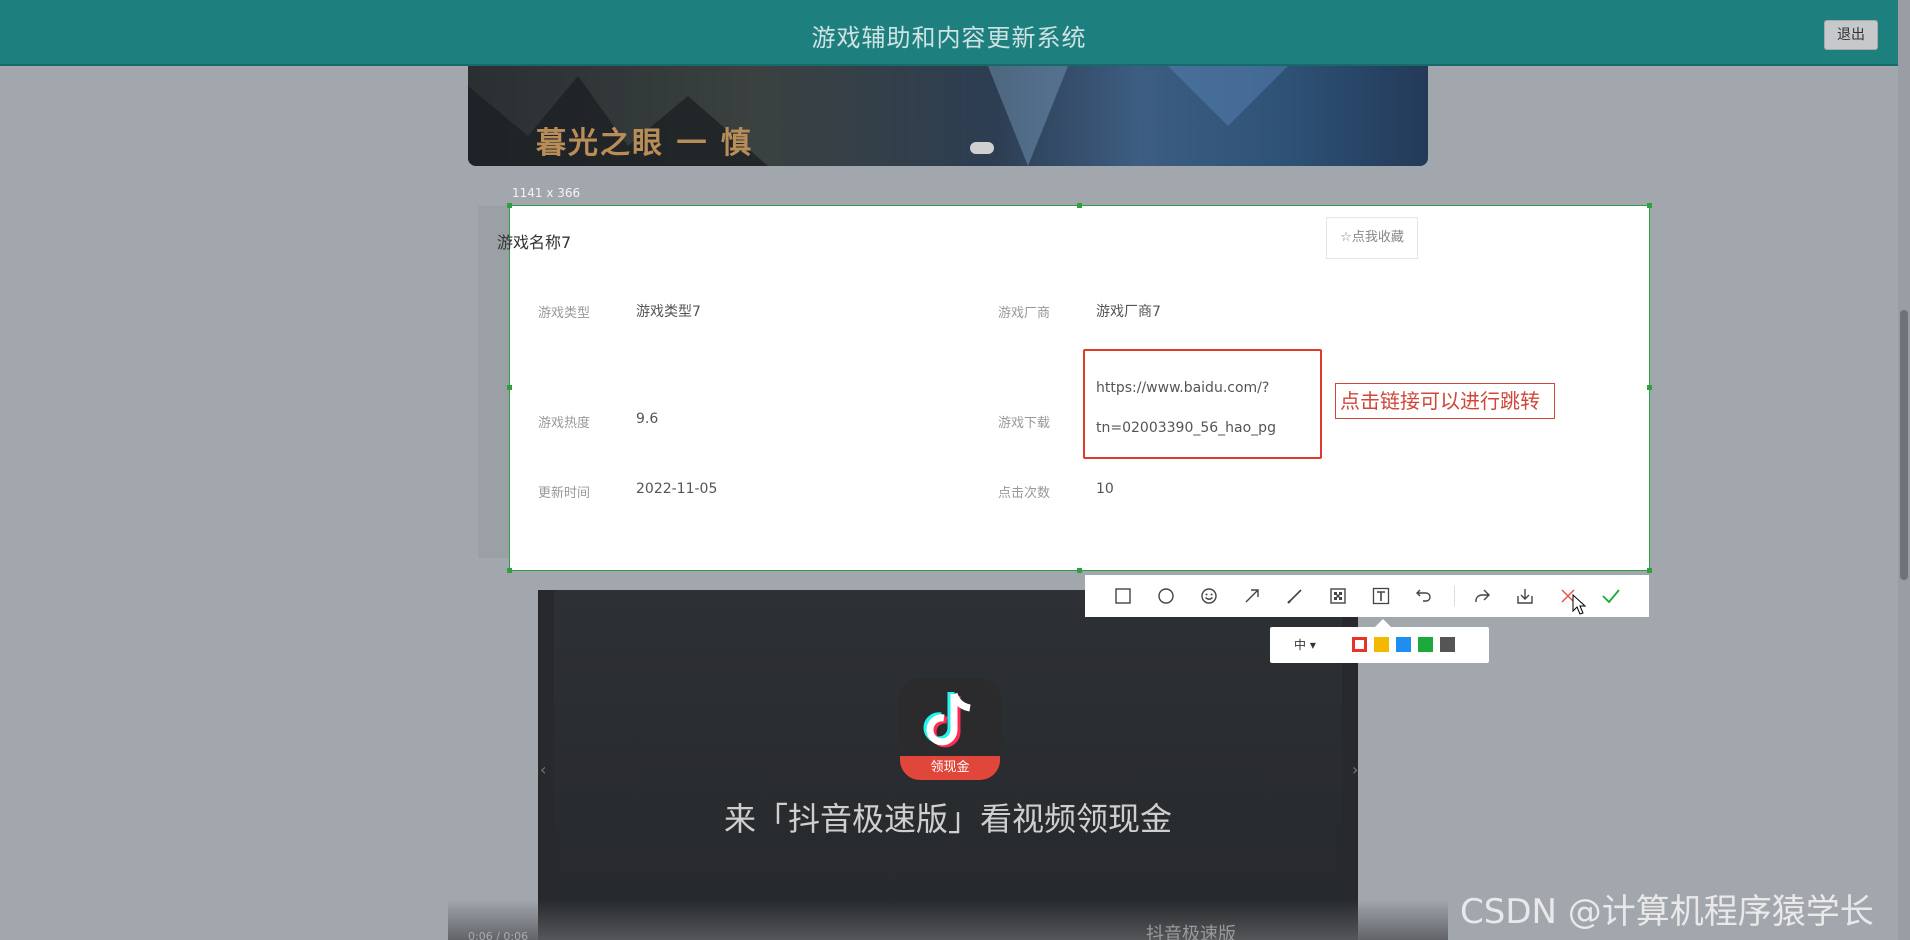 The width and height of the screenshot is (1910, 940). What do you see at coordinates (947, 819) in the screenshot?
I see `promo-text: 来「抖音极速版」看视频领现金` at bounding box center [947, 819].